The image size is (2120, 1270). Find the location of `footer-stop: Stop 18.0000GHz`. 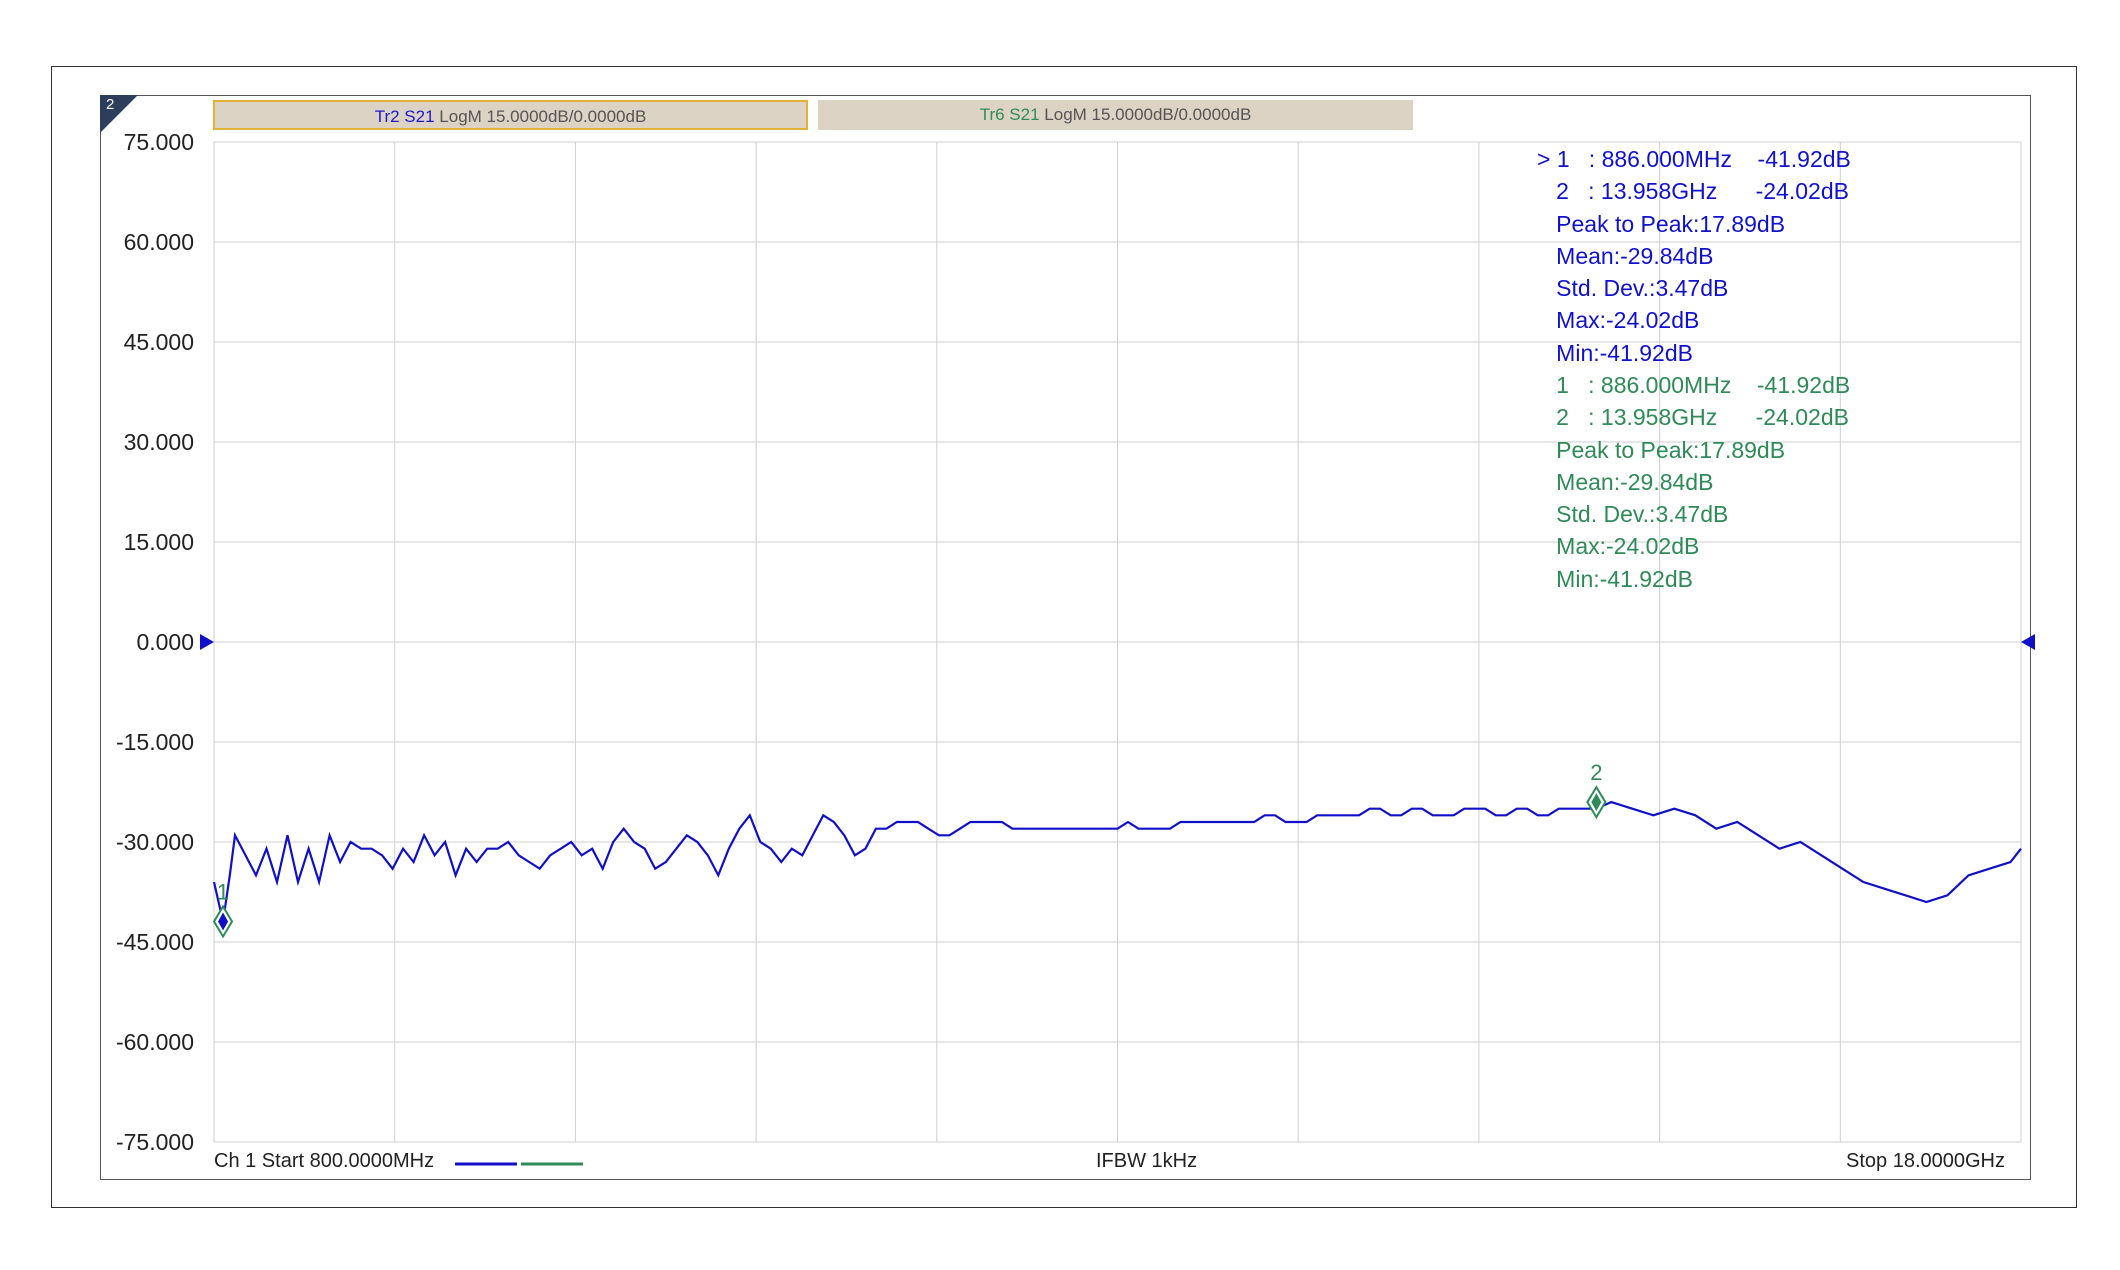

footer-stop: Stop 18.0000GHz is located at coordinates (1925, 1161).